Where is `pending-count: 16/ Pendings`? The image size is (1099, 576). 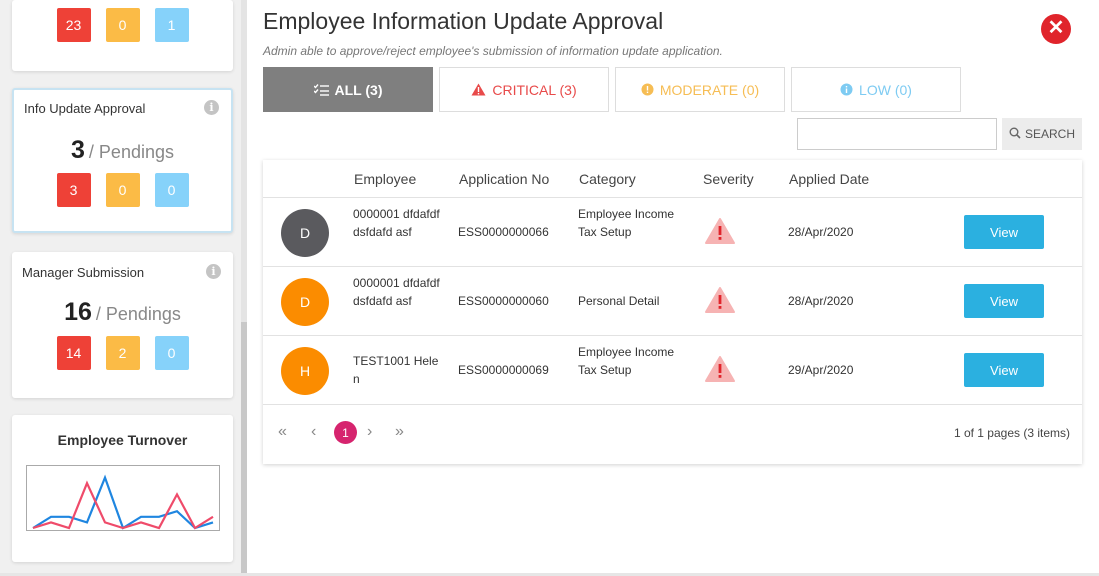 pending-count: 16/ Pendings is located at coordinates (122, 312).